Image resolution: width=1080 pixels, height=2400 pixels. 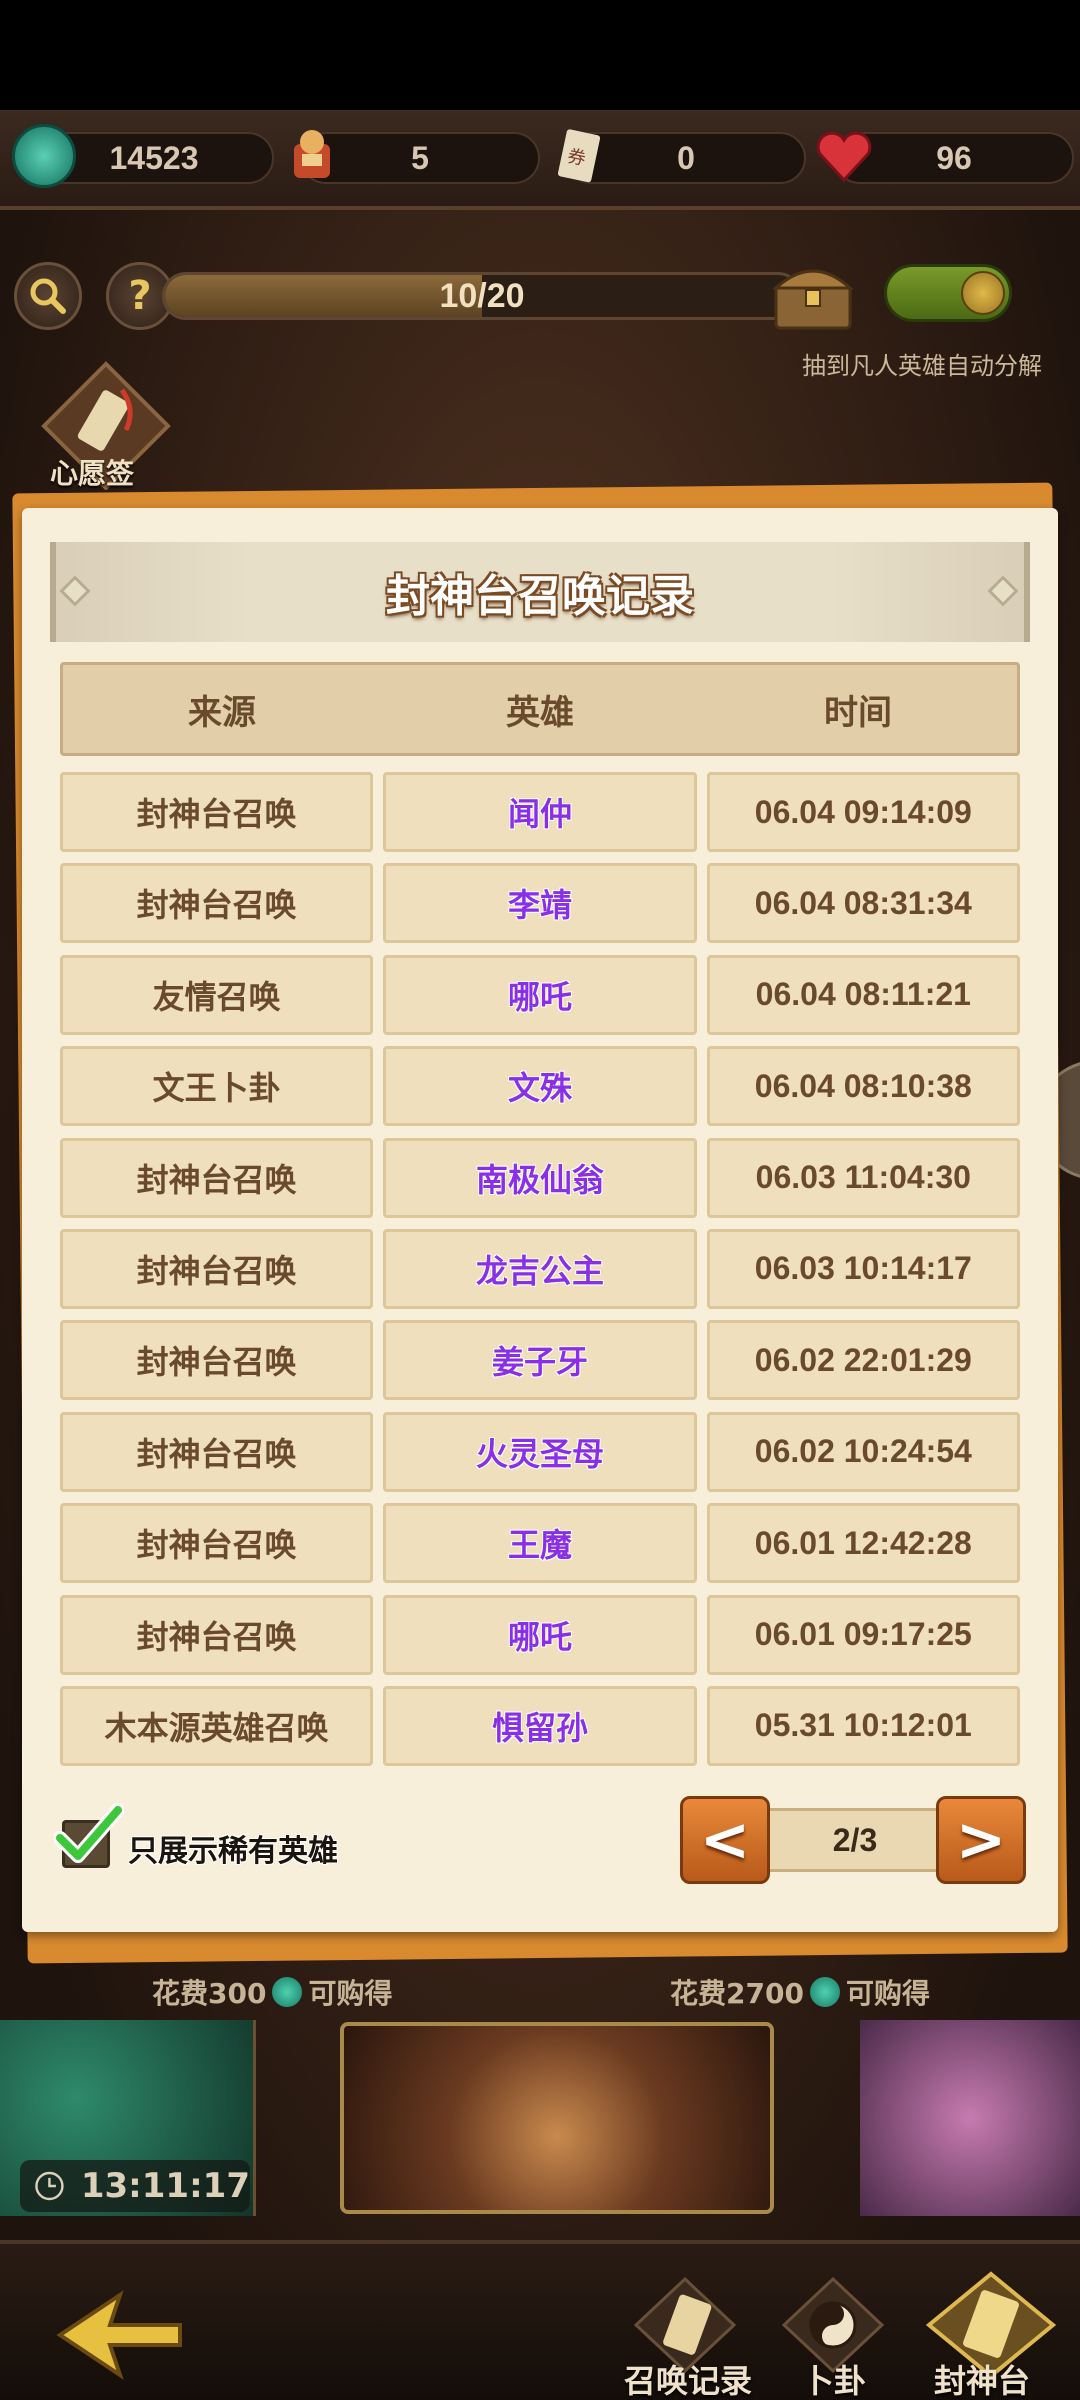 I want to click on clock-icon, so click(x=49, y=2186).